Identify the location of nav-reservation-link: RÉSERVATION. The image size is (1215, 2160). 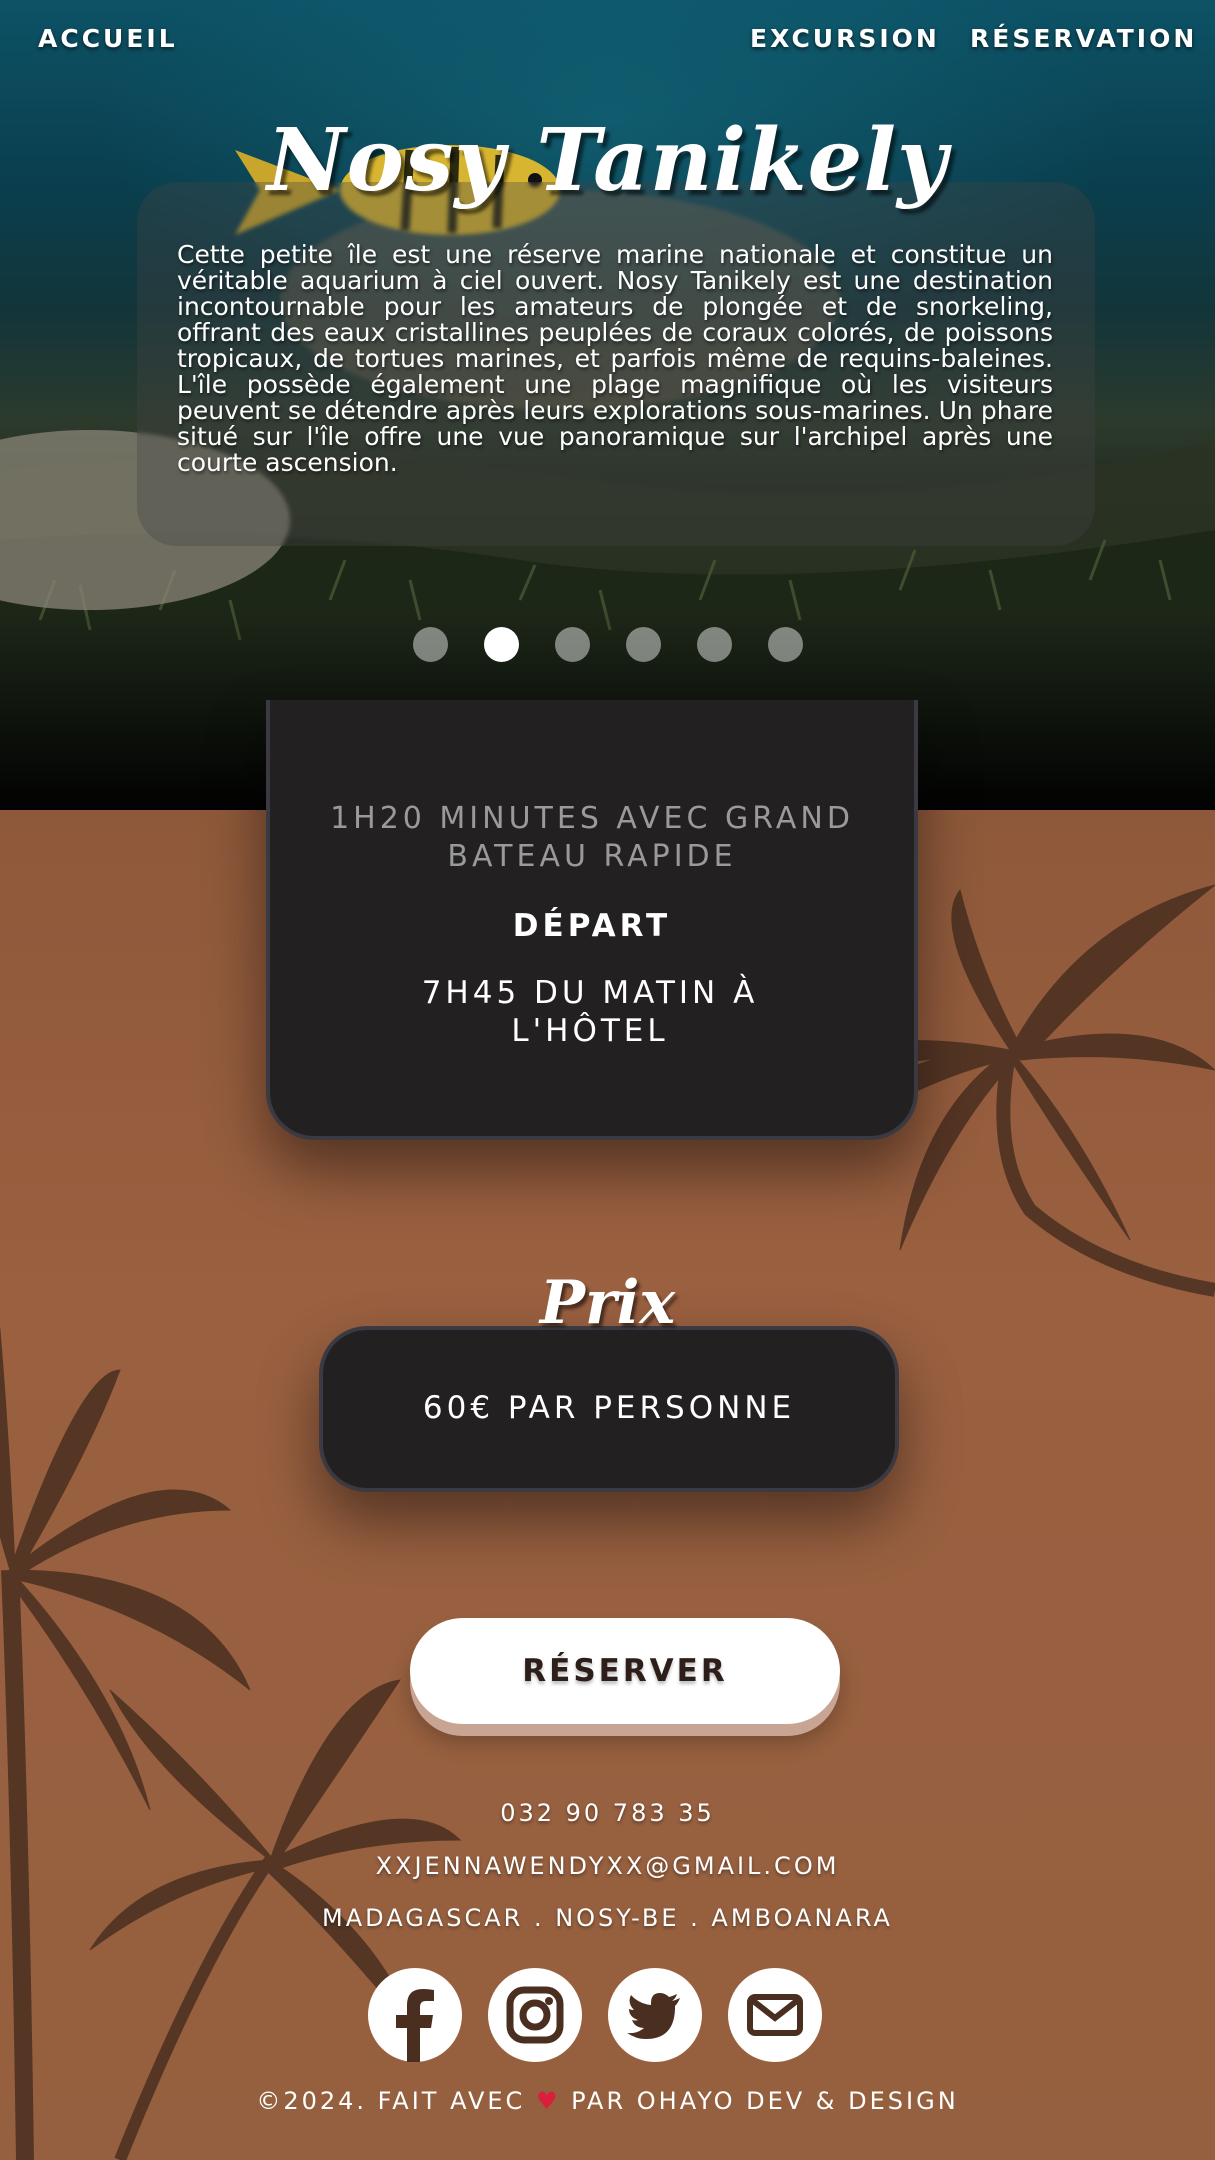
(1083, 38).